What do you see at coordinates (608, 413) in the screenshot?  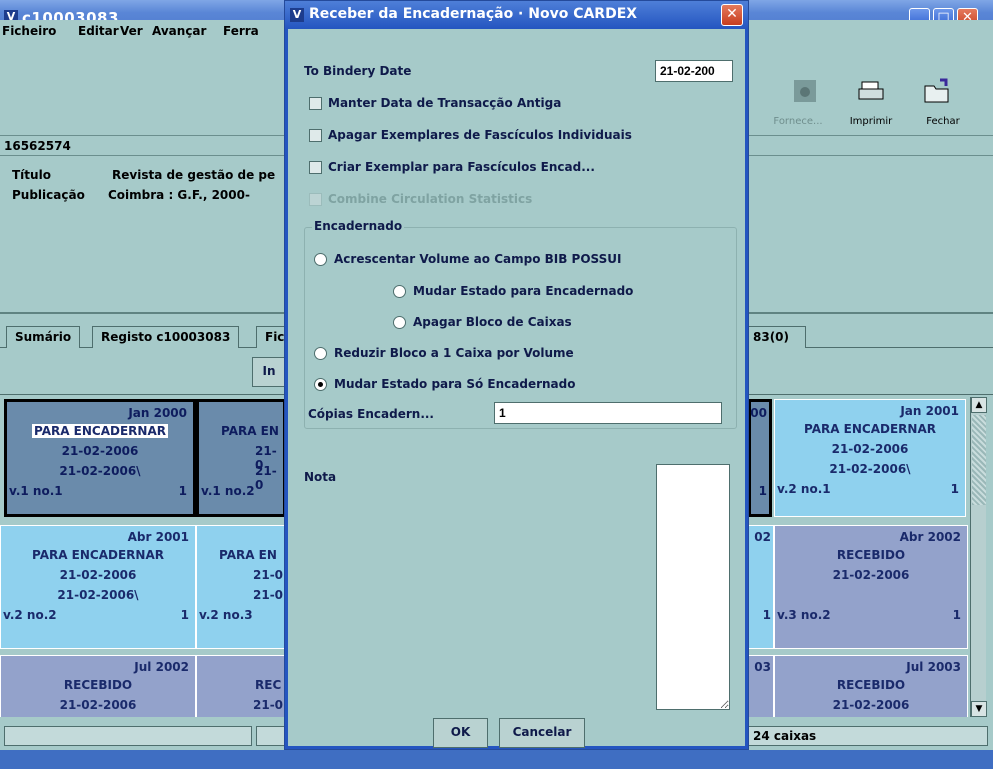 I see `copias-field` at bounding box center [608, 413].